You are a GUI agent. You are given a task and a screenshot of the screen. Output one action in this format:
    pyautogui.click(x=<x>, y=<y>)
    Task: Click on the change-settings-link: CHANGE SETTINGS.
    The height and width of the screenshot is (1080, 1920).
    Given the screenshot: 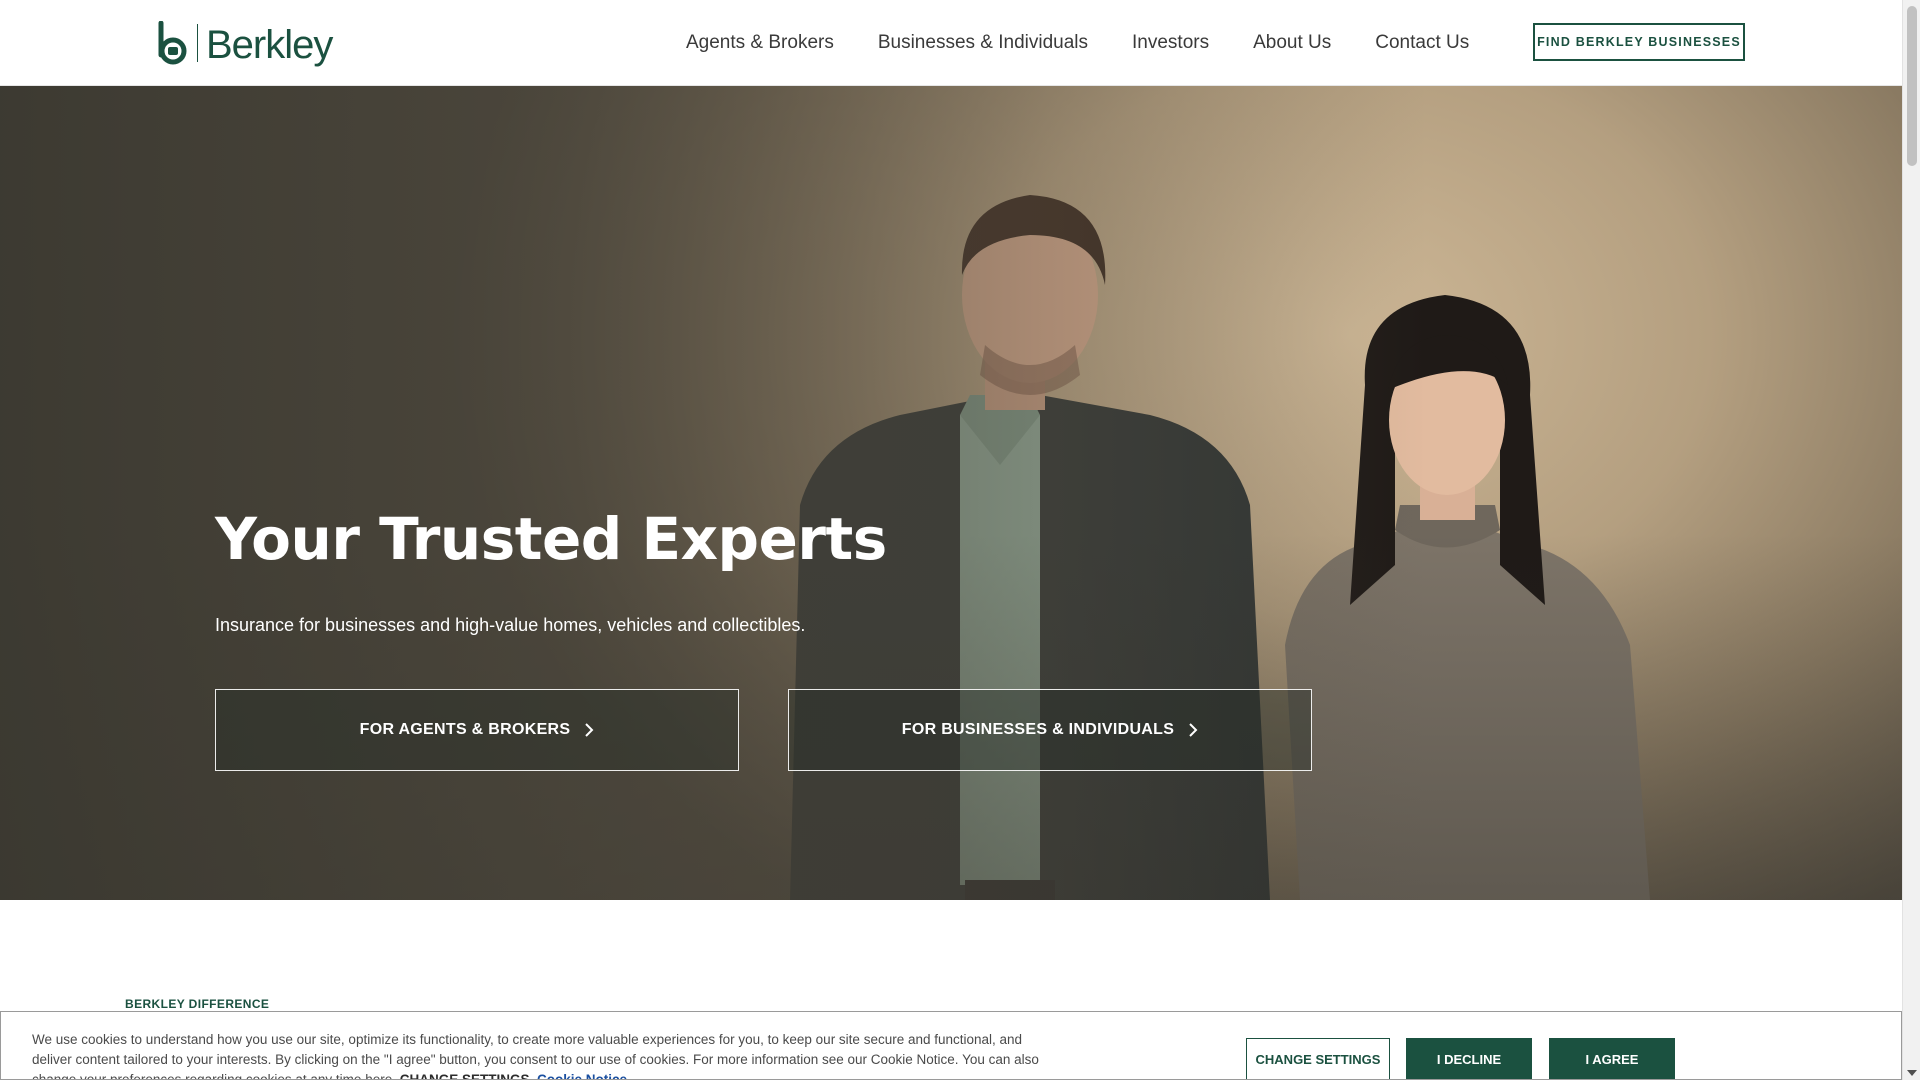 What is the action you would take?
    pyautogui.click(x=467, y=1075)
    